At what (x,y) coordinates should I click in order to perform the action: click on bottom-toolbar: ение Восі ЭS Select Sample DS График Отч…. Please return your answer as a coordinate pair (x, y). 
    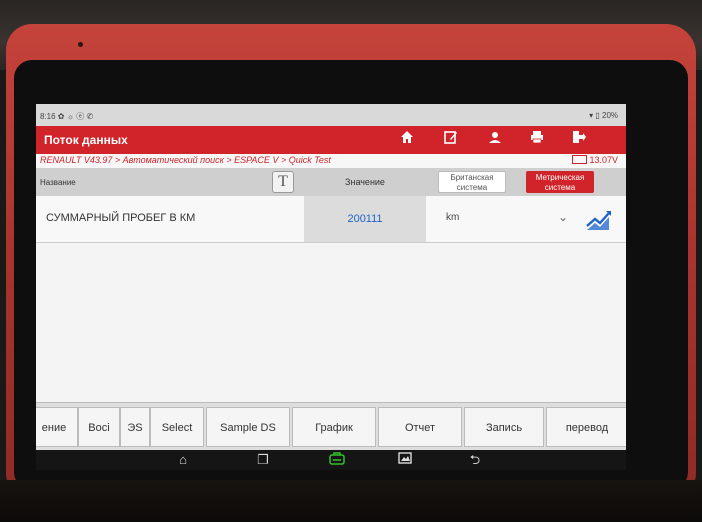
    Looking at the image, I should click on (331, 426).